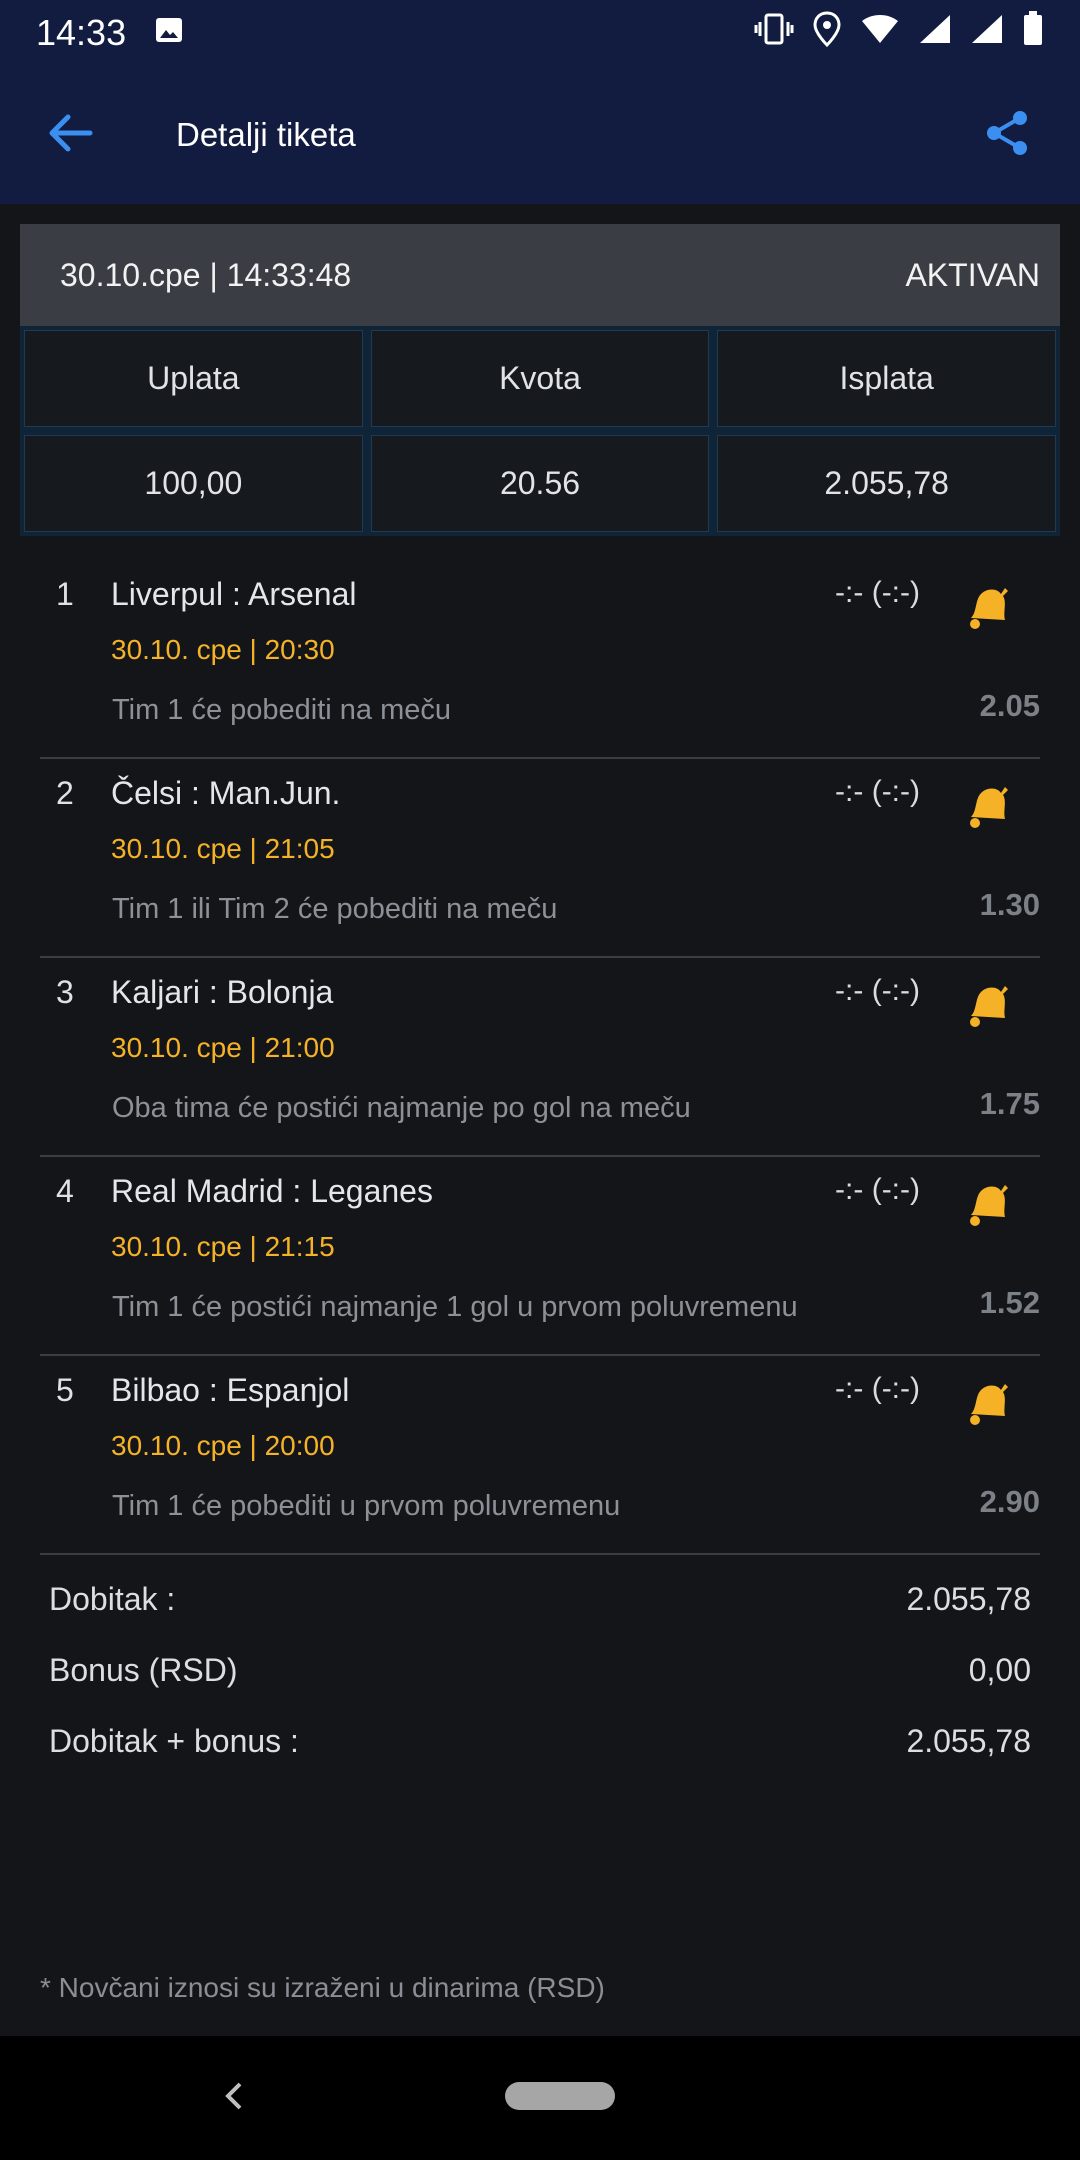  Describe the element at coordinates (234, 594) in the screenshot. I see `match-teams: Liverpul : Arsenal` at that location.